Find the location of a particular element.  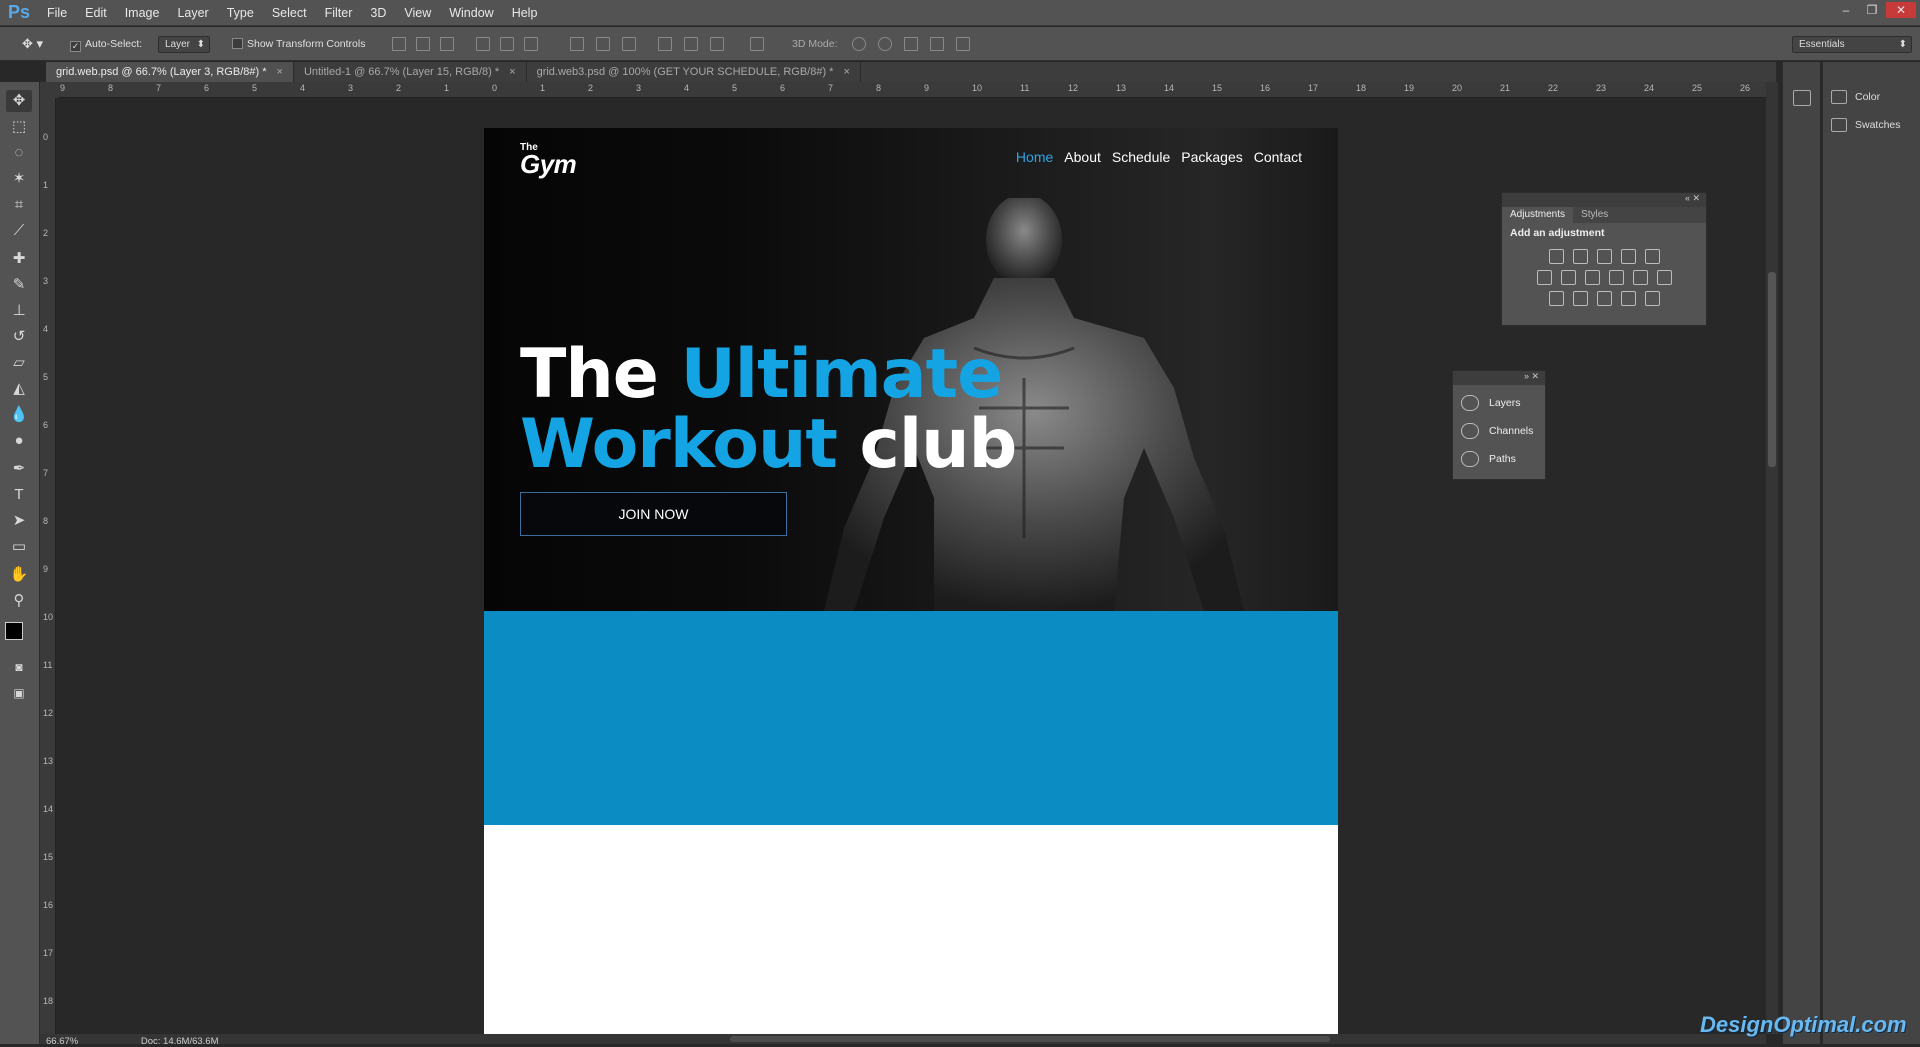

horizontal-scrollbar is located at coordinates (903, 1039).